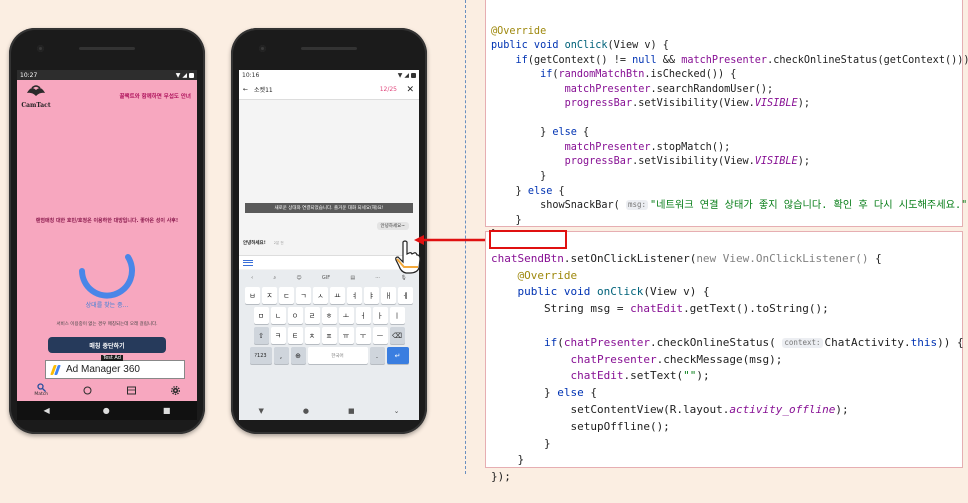  Describe the element at coordinates (809, 206) in the screenshot. I see `snackbar-string: "네트워크 연결 상태가 좋지 않습니다. 확인 후 다시 시도해주세요.");` at that location.